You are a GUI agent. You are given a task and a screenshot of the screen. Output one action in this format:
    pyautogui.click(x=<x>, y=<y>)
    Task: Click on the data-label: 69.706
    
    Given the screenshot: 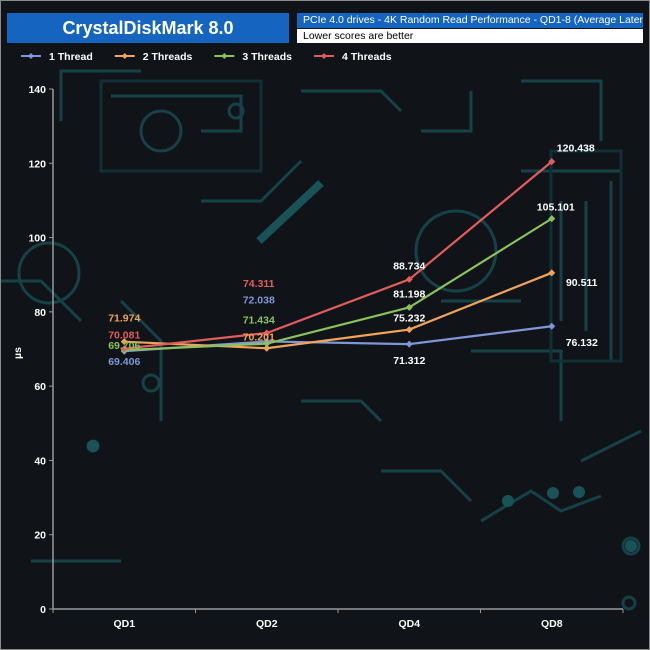 What is the action you would take?
    pyautogui.click(x=124, y=346)
    